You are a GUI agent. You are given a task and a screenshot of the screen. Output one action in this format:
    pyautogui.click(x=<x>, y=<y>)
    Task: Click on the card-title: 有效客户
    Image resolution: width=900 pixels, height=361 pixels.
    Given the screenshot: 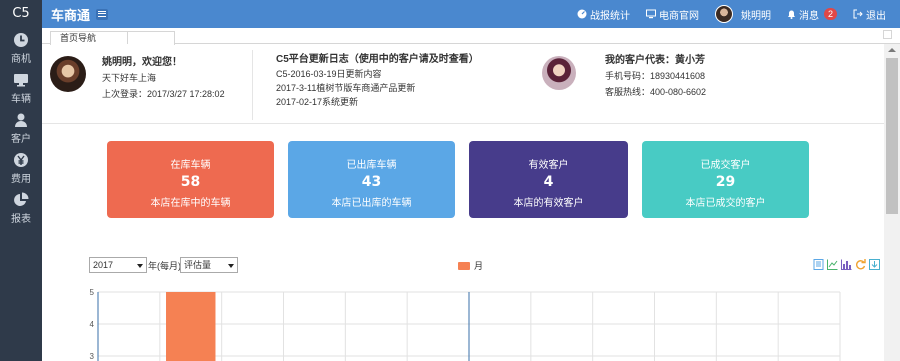 What is the action you would take?
    pyautogui.click(x=548, y=165)
    